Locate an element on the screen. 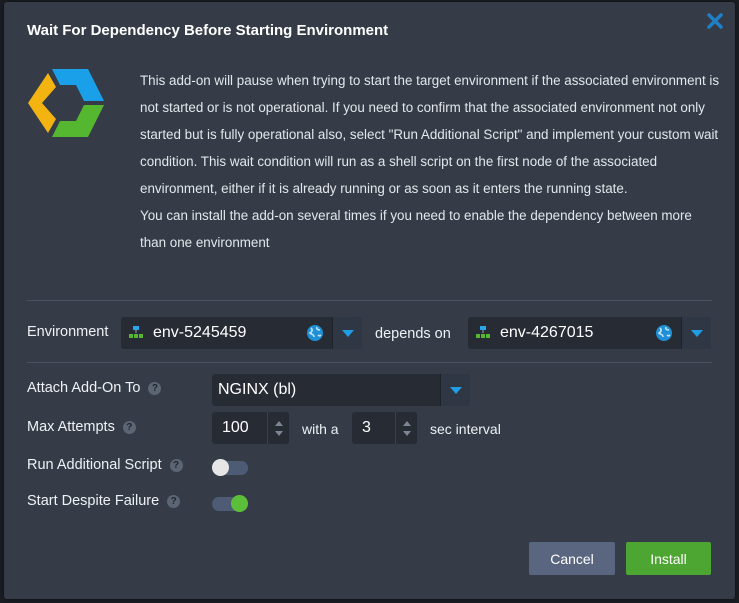 The width and height of the screenshot is (739, 603). attach-add-on-select: NGINX (bl) is located at coordinates (341, 390).